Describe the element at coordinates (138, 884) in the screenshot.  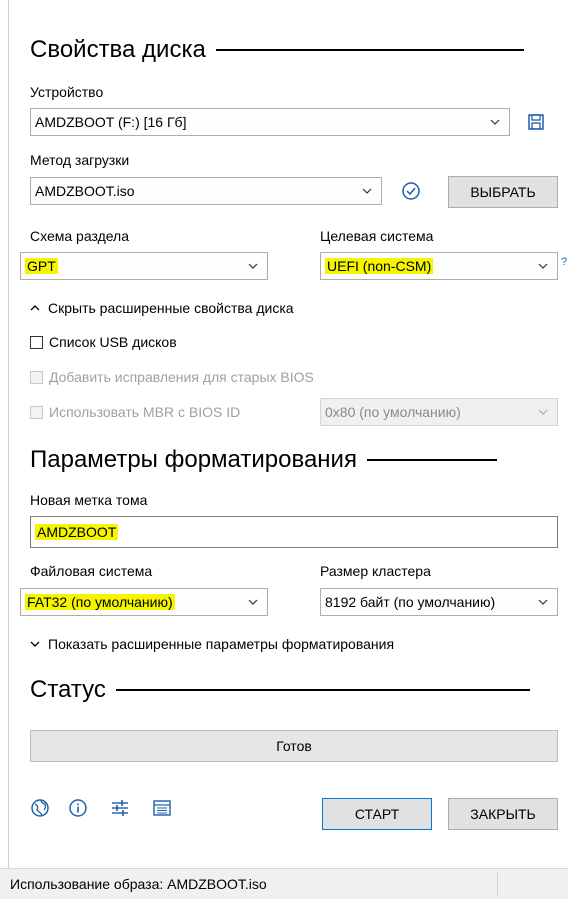
I see `status-bar-text: Использование образа: AMDZBOOT.iso` at that location.